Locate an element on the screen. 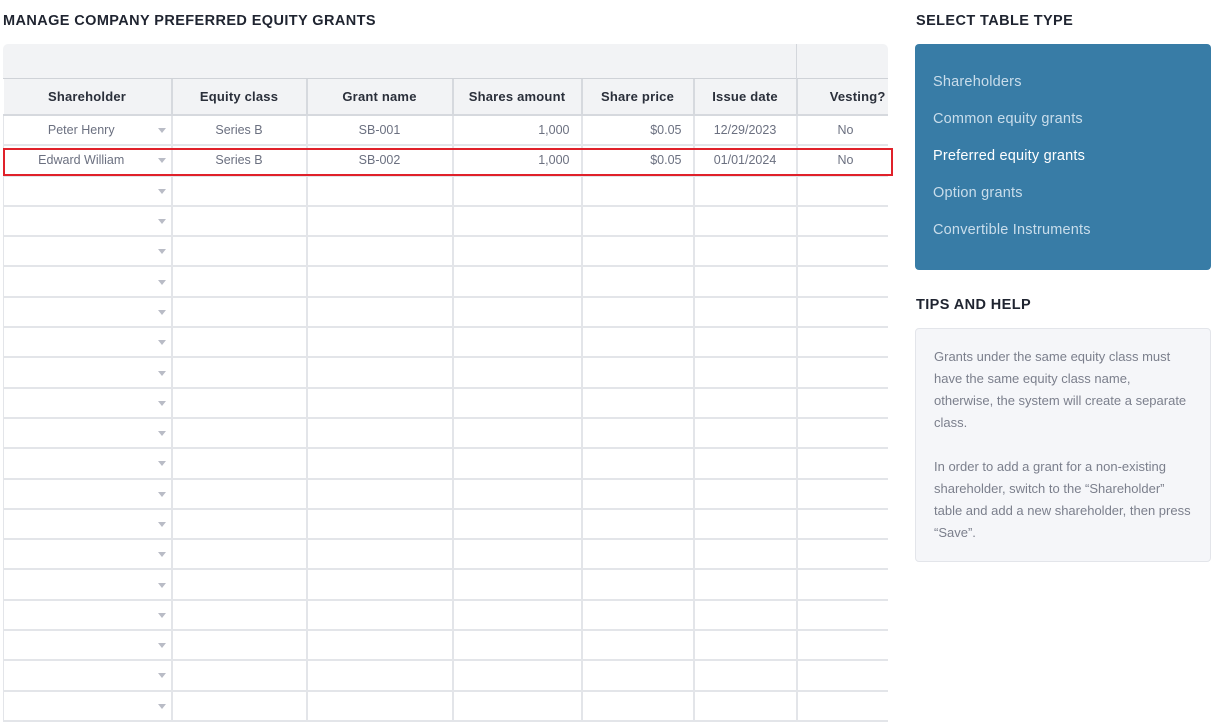  equity-class-cell: Series B is located at coordinates (238, 131).